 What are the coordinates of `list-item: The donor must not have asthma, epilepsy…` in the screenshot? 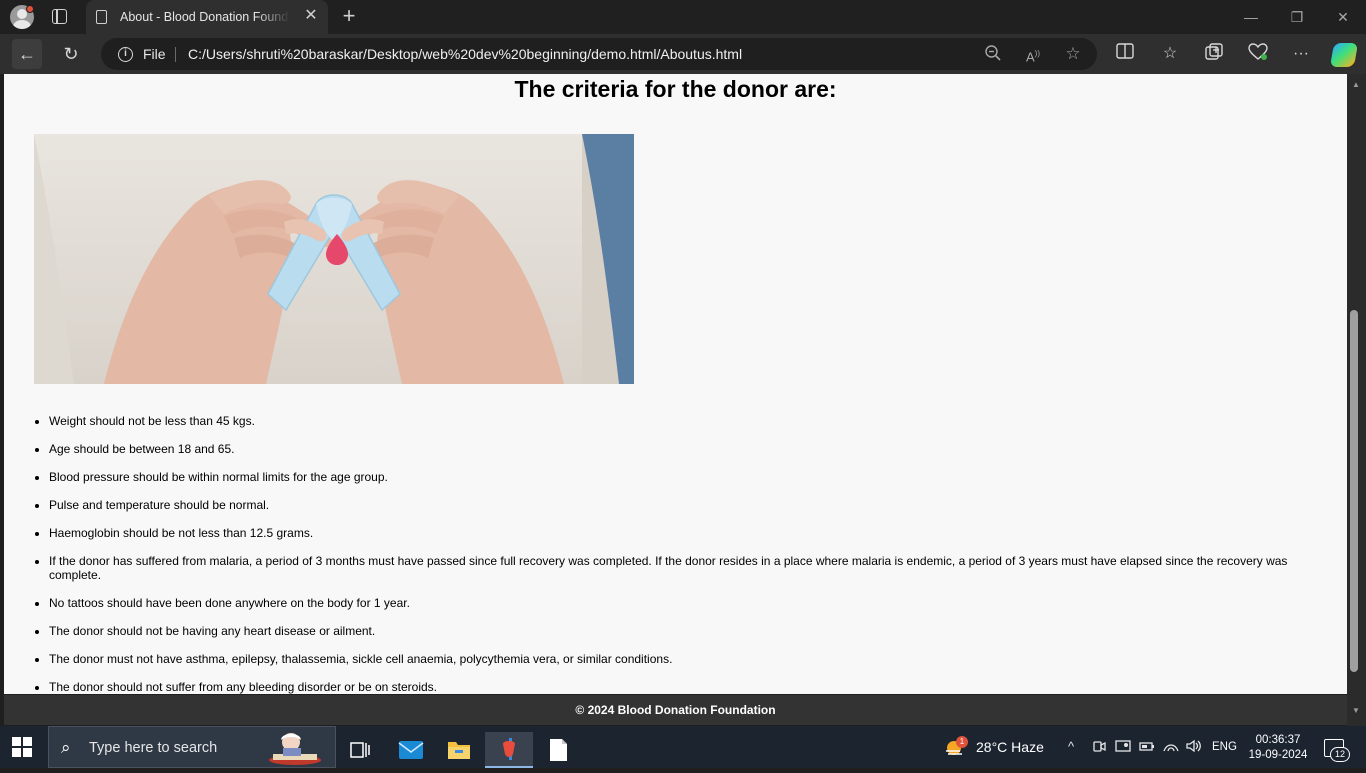 It's located at (684, 659).